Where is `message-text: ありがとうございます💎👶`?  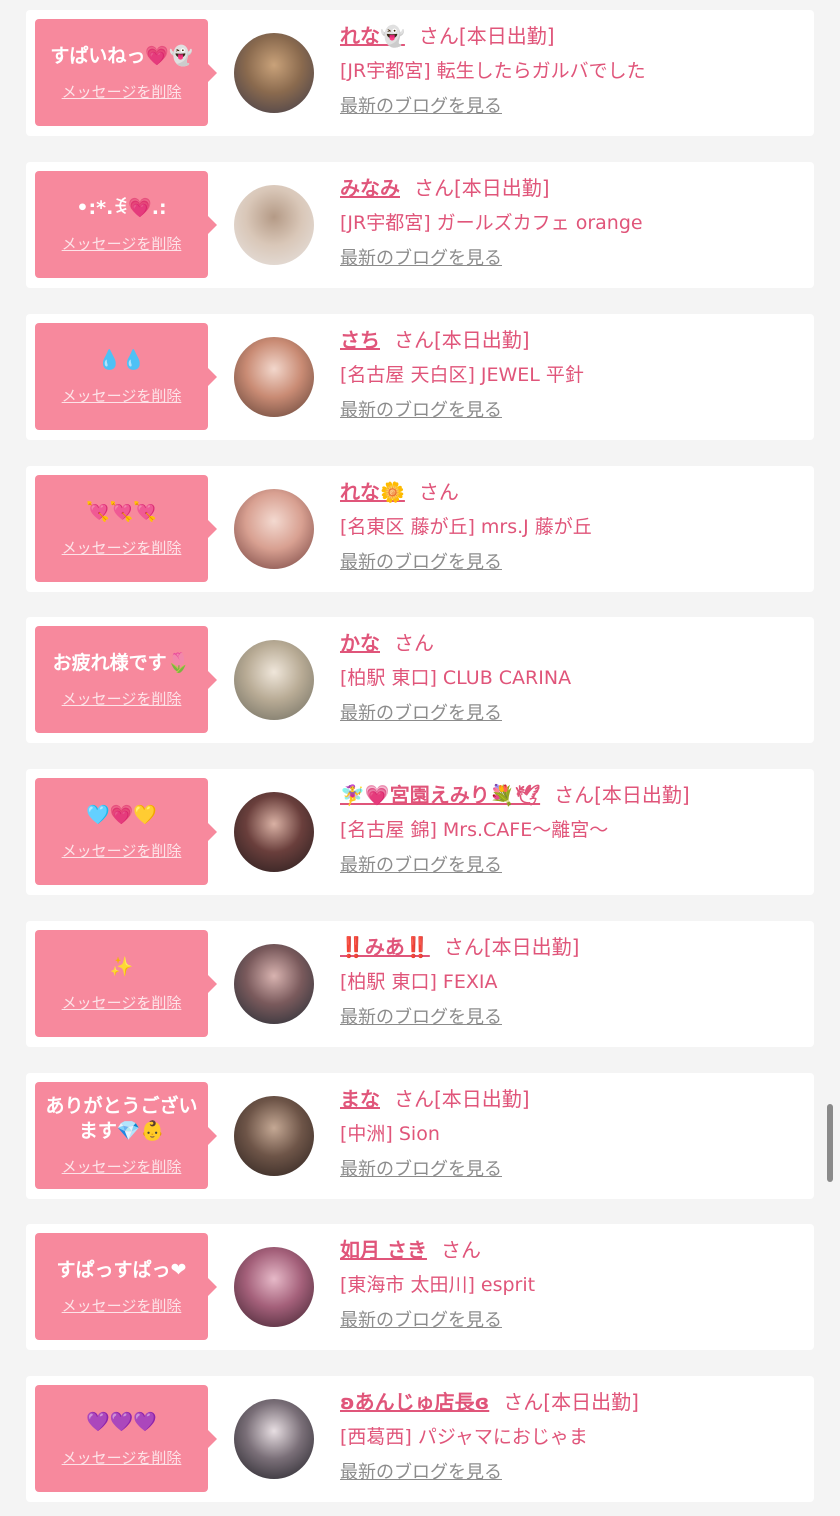
message-text: ありがとうございます💎👶 is located at coordinates (121, 1118).